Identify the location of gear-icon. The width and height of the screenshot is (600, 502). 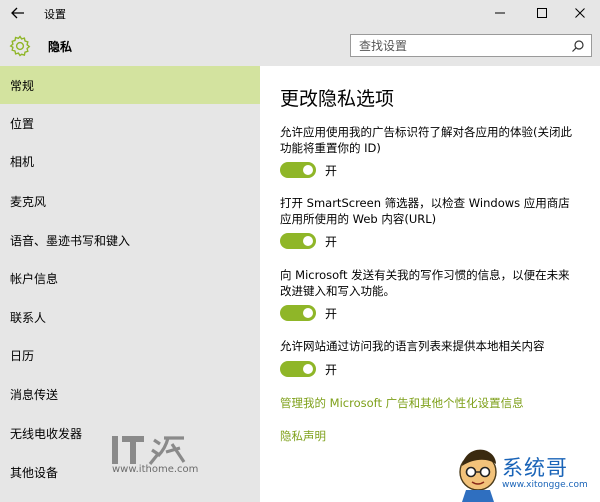
(20, 46).